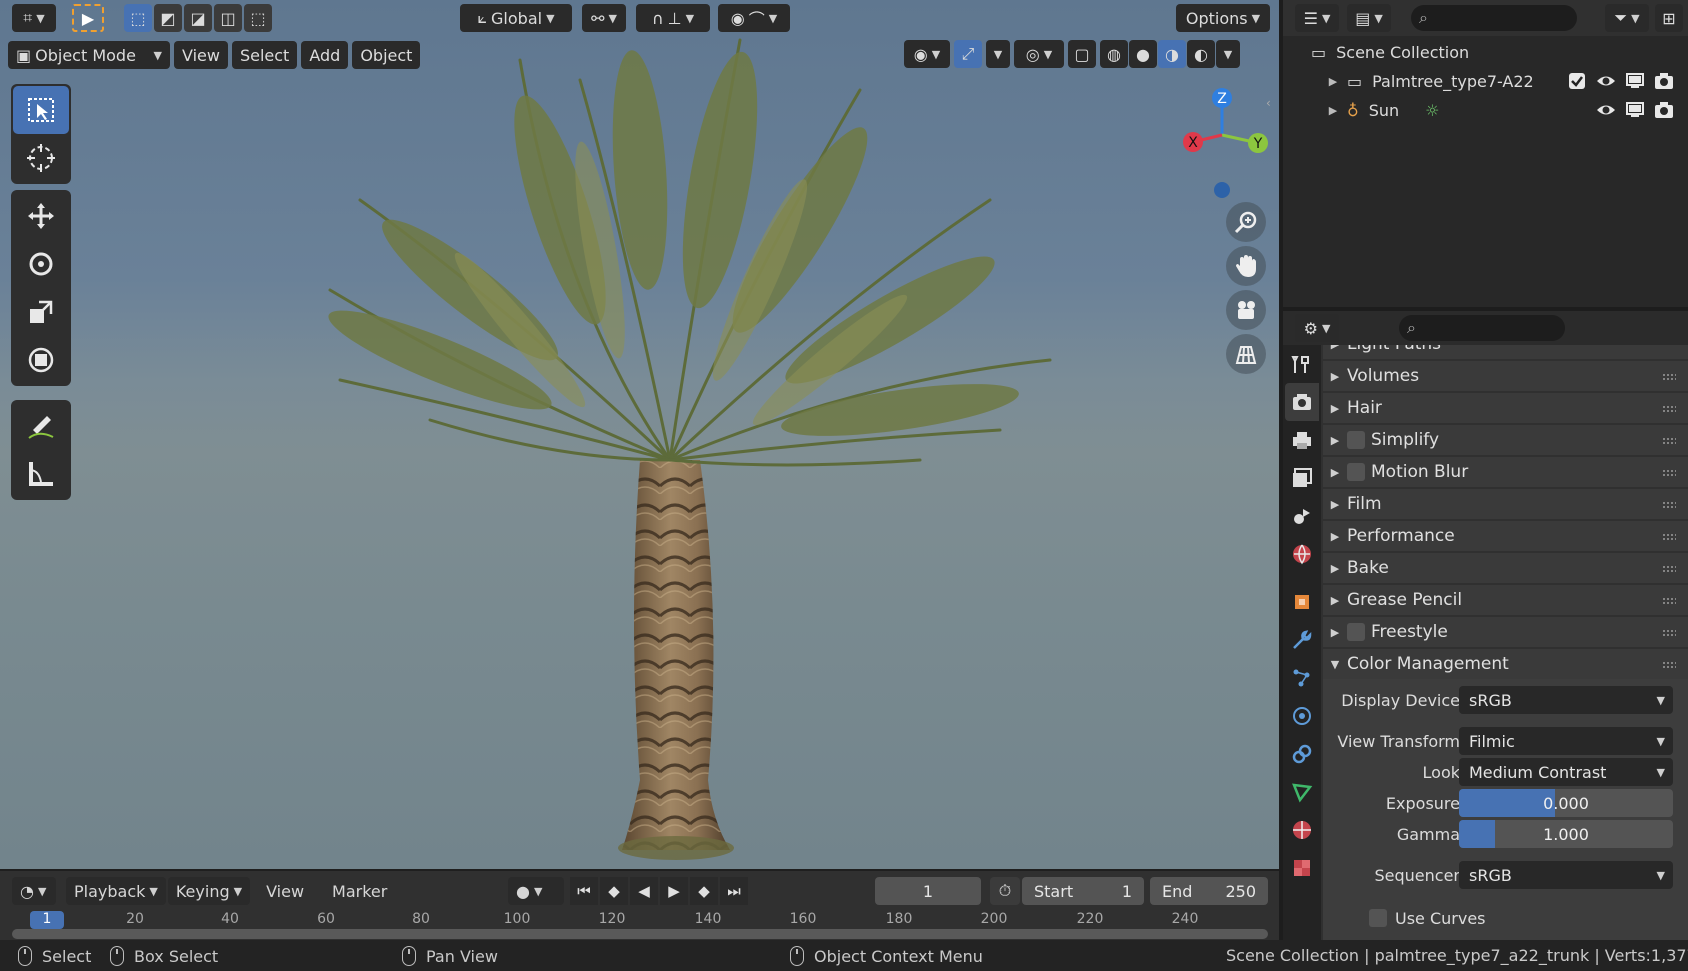 Image resolution: width=1688 pixels, height=971 pixels. What do you see at coordinates (1505, 664) in the screenshot?
I see `panel-color-management: ▼ Color Management` at bounding box center [1505, 664].